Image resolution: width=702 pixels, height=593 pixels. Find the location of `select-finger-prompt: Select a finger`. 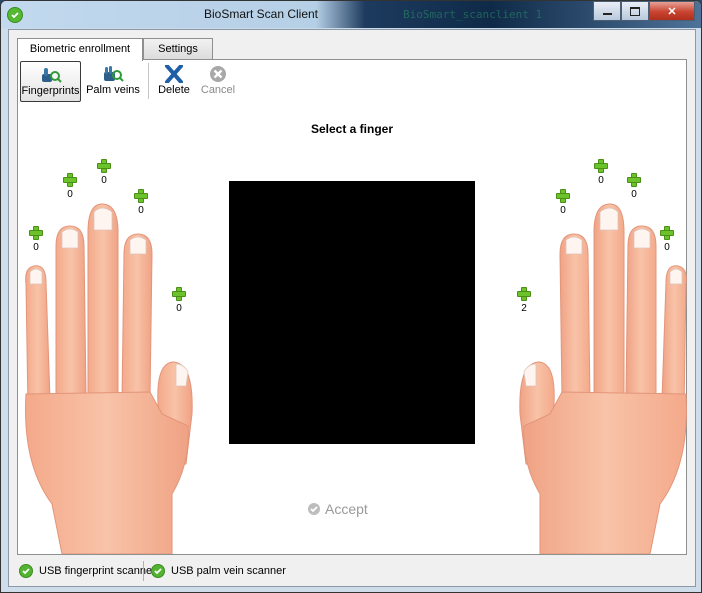

select-finger-prompt: Select a finger is located at coordinates (352, 129).